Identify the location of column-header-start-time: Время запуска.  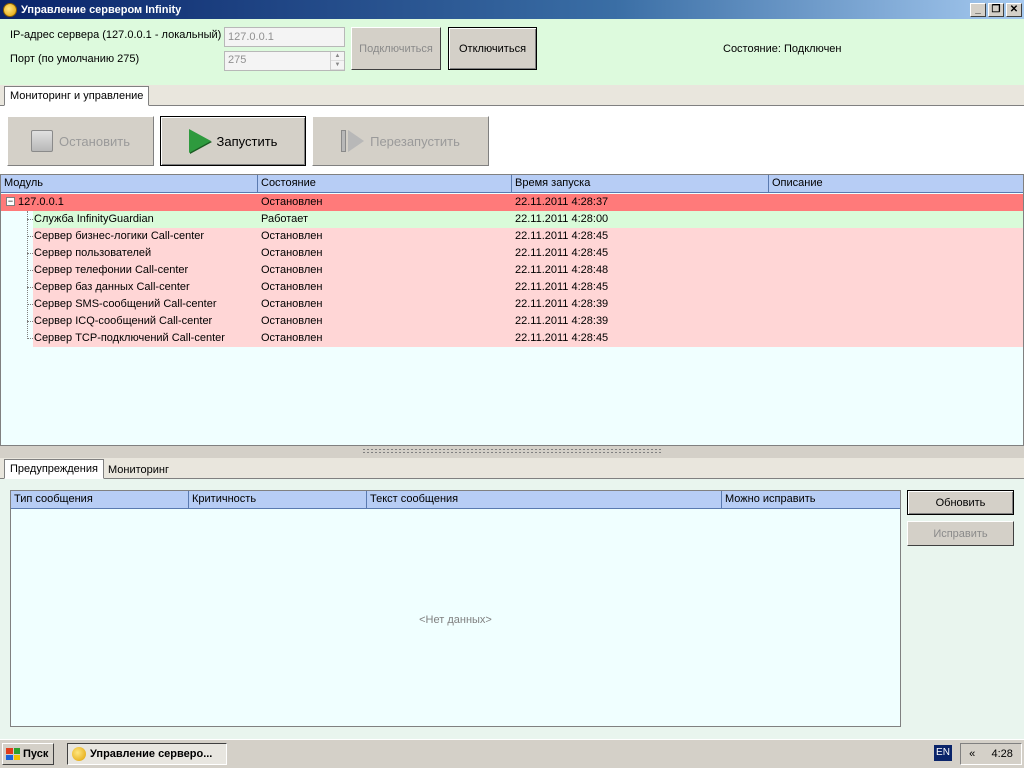
(640, 184).